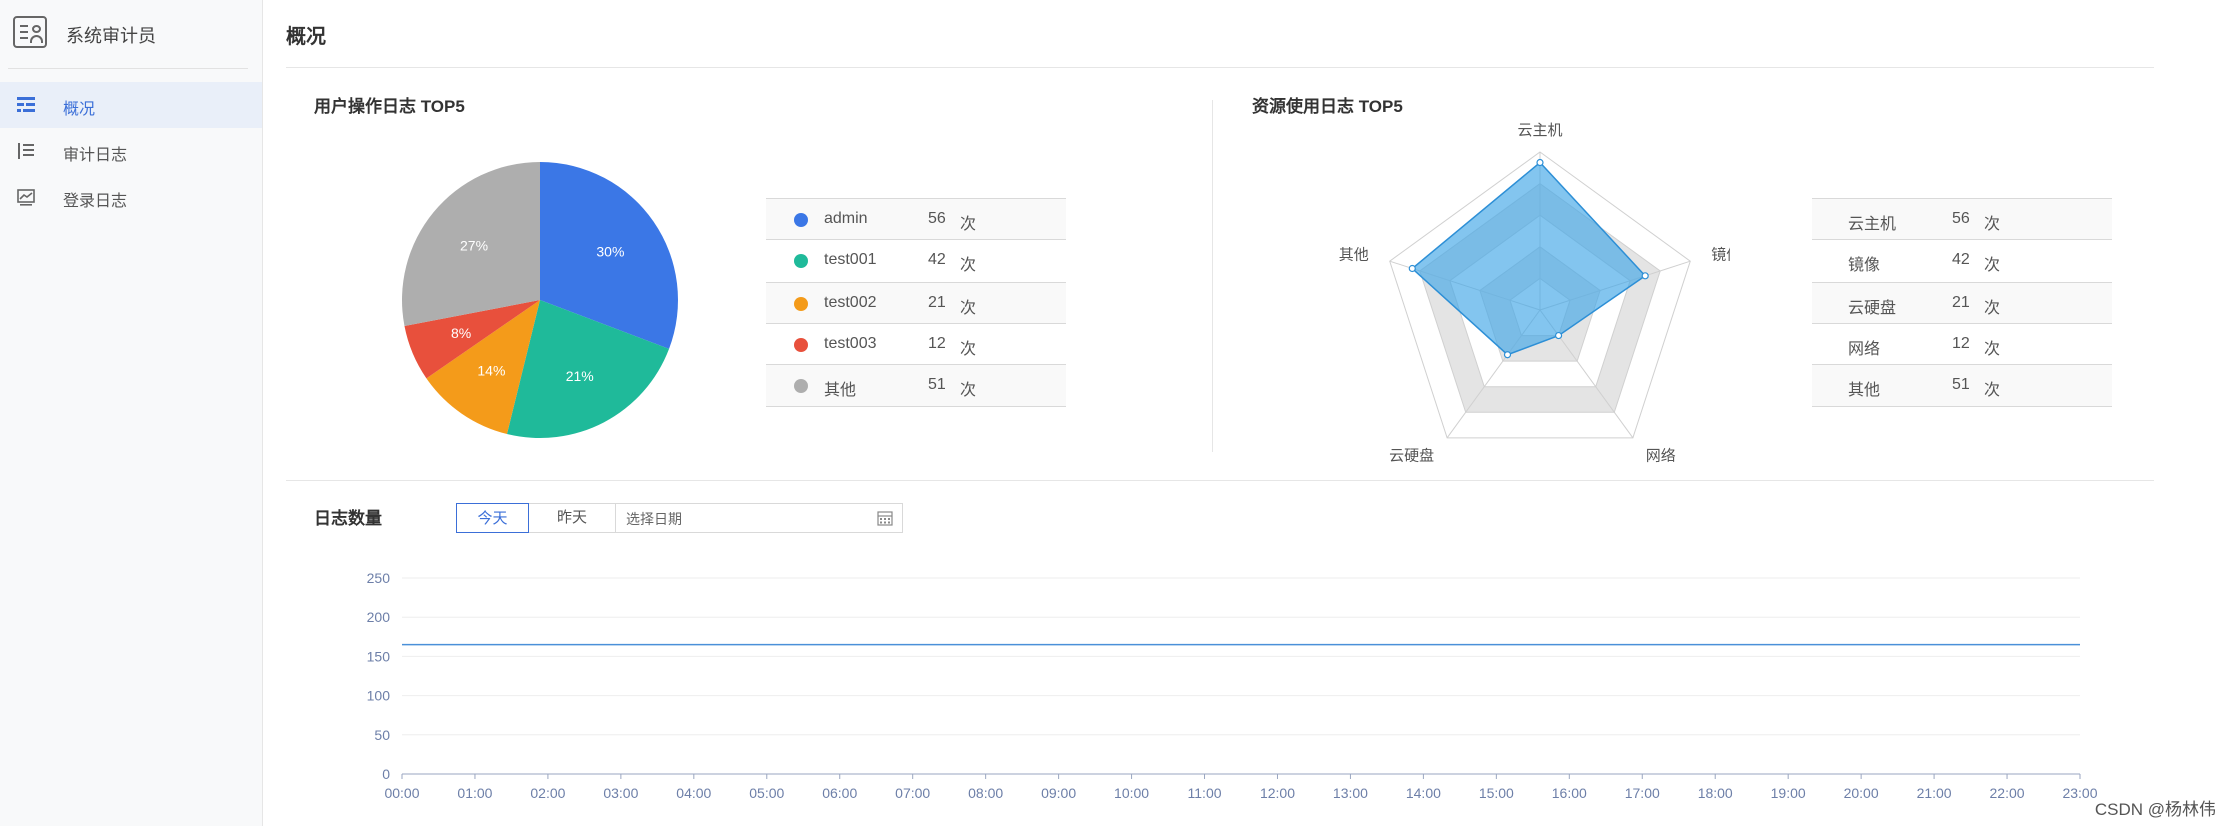 This screenshot has height=826, width=2226. What do you see at coordinates (846, 218) in the screenshot?
I see `legend-name: admin` at bounding box center [846, 218].